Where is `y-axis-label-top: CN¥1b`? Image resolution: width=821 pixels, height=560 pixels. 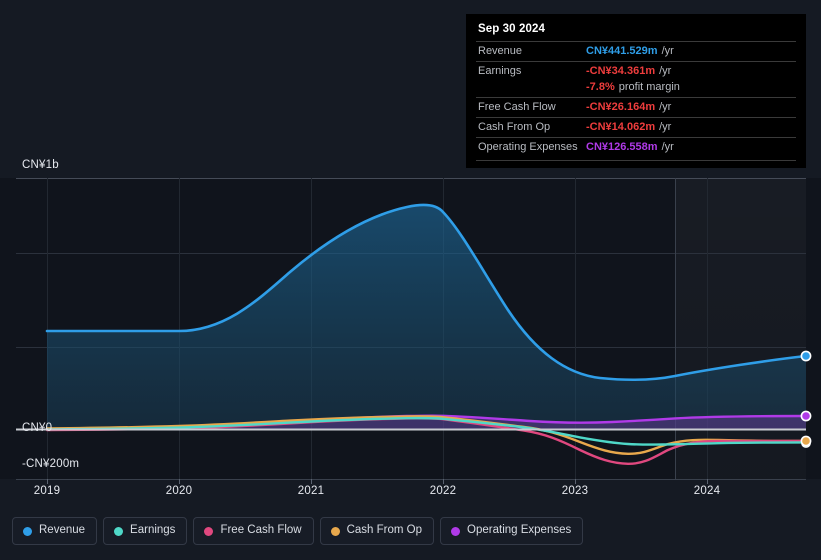
y-axis-label-top: CN¥1b is located at coordinates (40, 165).